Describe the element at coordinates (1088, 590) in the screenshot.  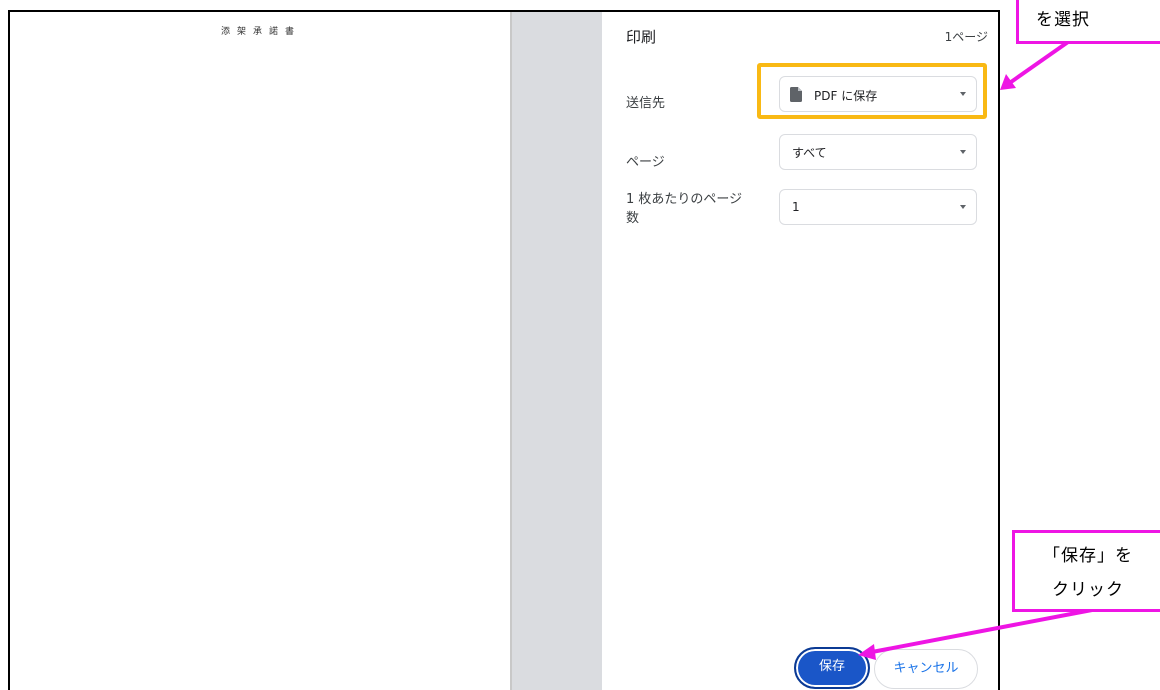
I see `callout-bottom-line2: クリック` at that location.